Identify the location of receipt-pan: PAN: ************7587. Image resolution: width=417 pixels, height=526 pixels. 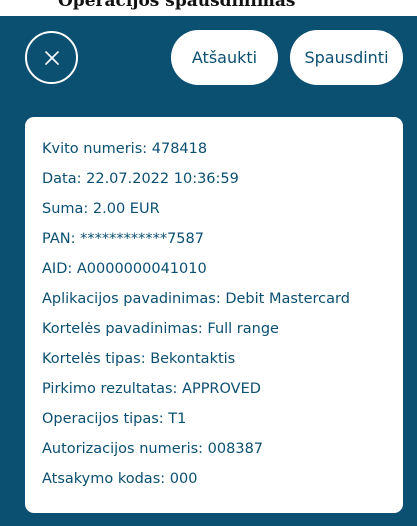
(123, 239).